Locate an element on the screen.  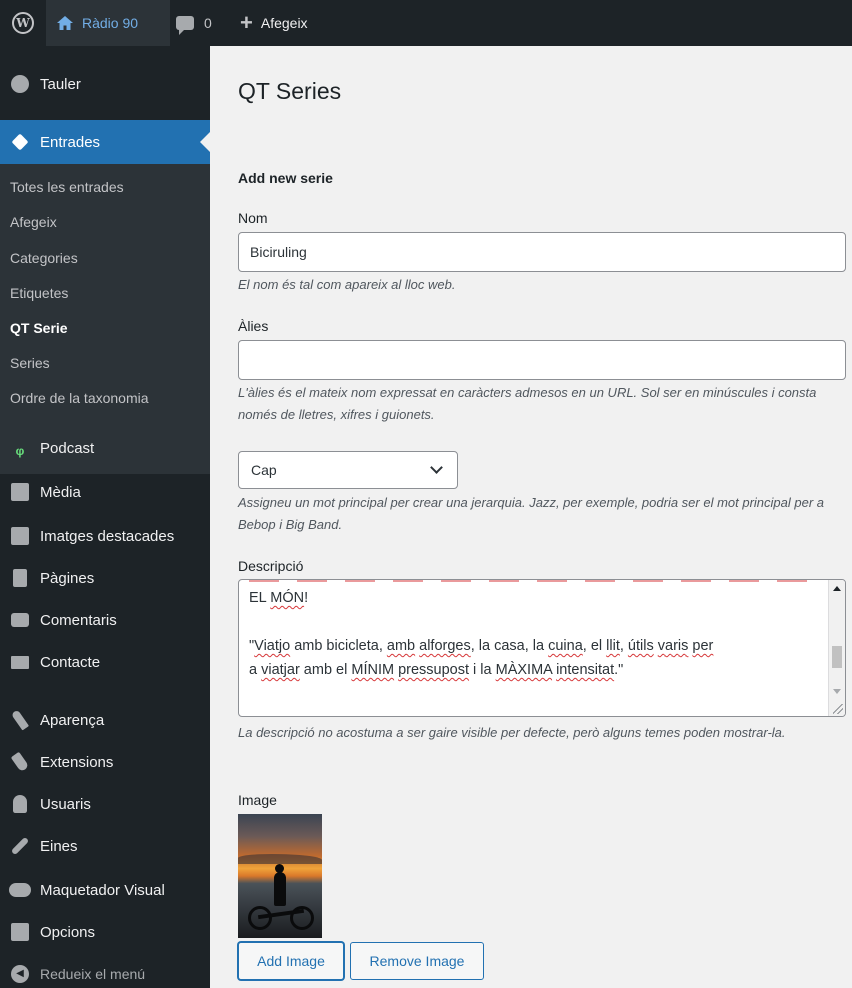
menu-item-comments: Comentaris is located at coordinates (105, 620).